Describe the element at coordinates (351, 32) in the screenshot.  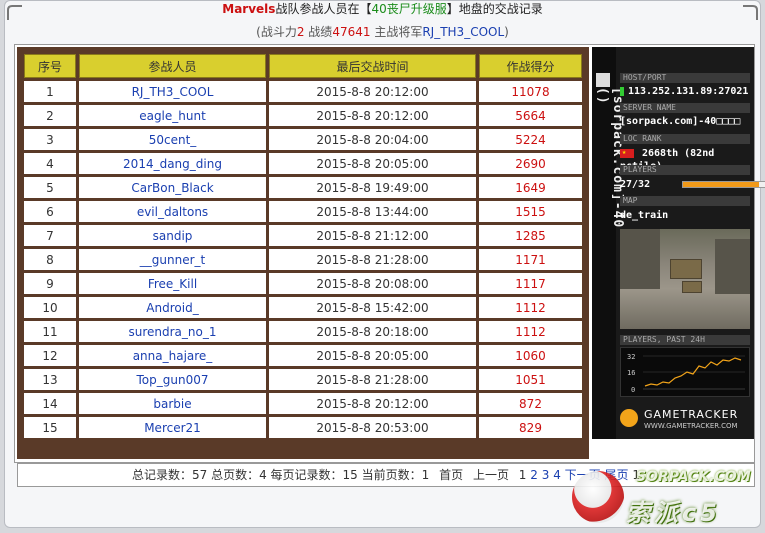
I see `record-value: 47641` at that location.